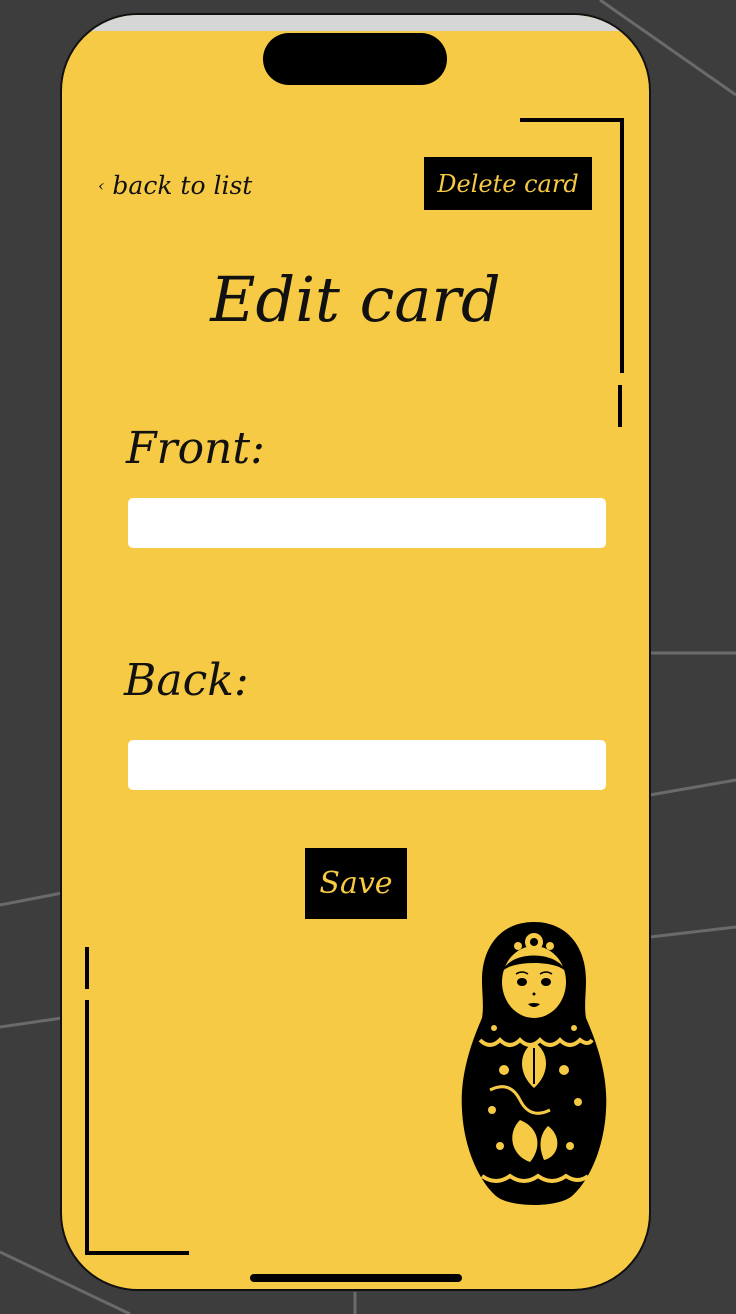 This screenshot has height=1314, width=736. What do you see at coordinates (87, 1127) in the screenshot?
I see `decor-bottom-left-vertical` at bounding box center [87, 1127].